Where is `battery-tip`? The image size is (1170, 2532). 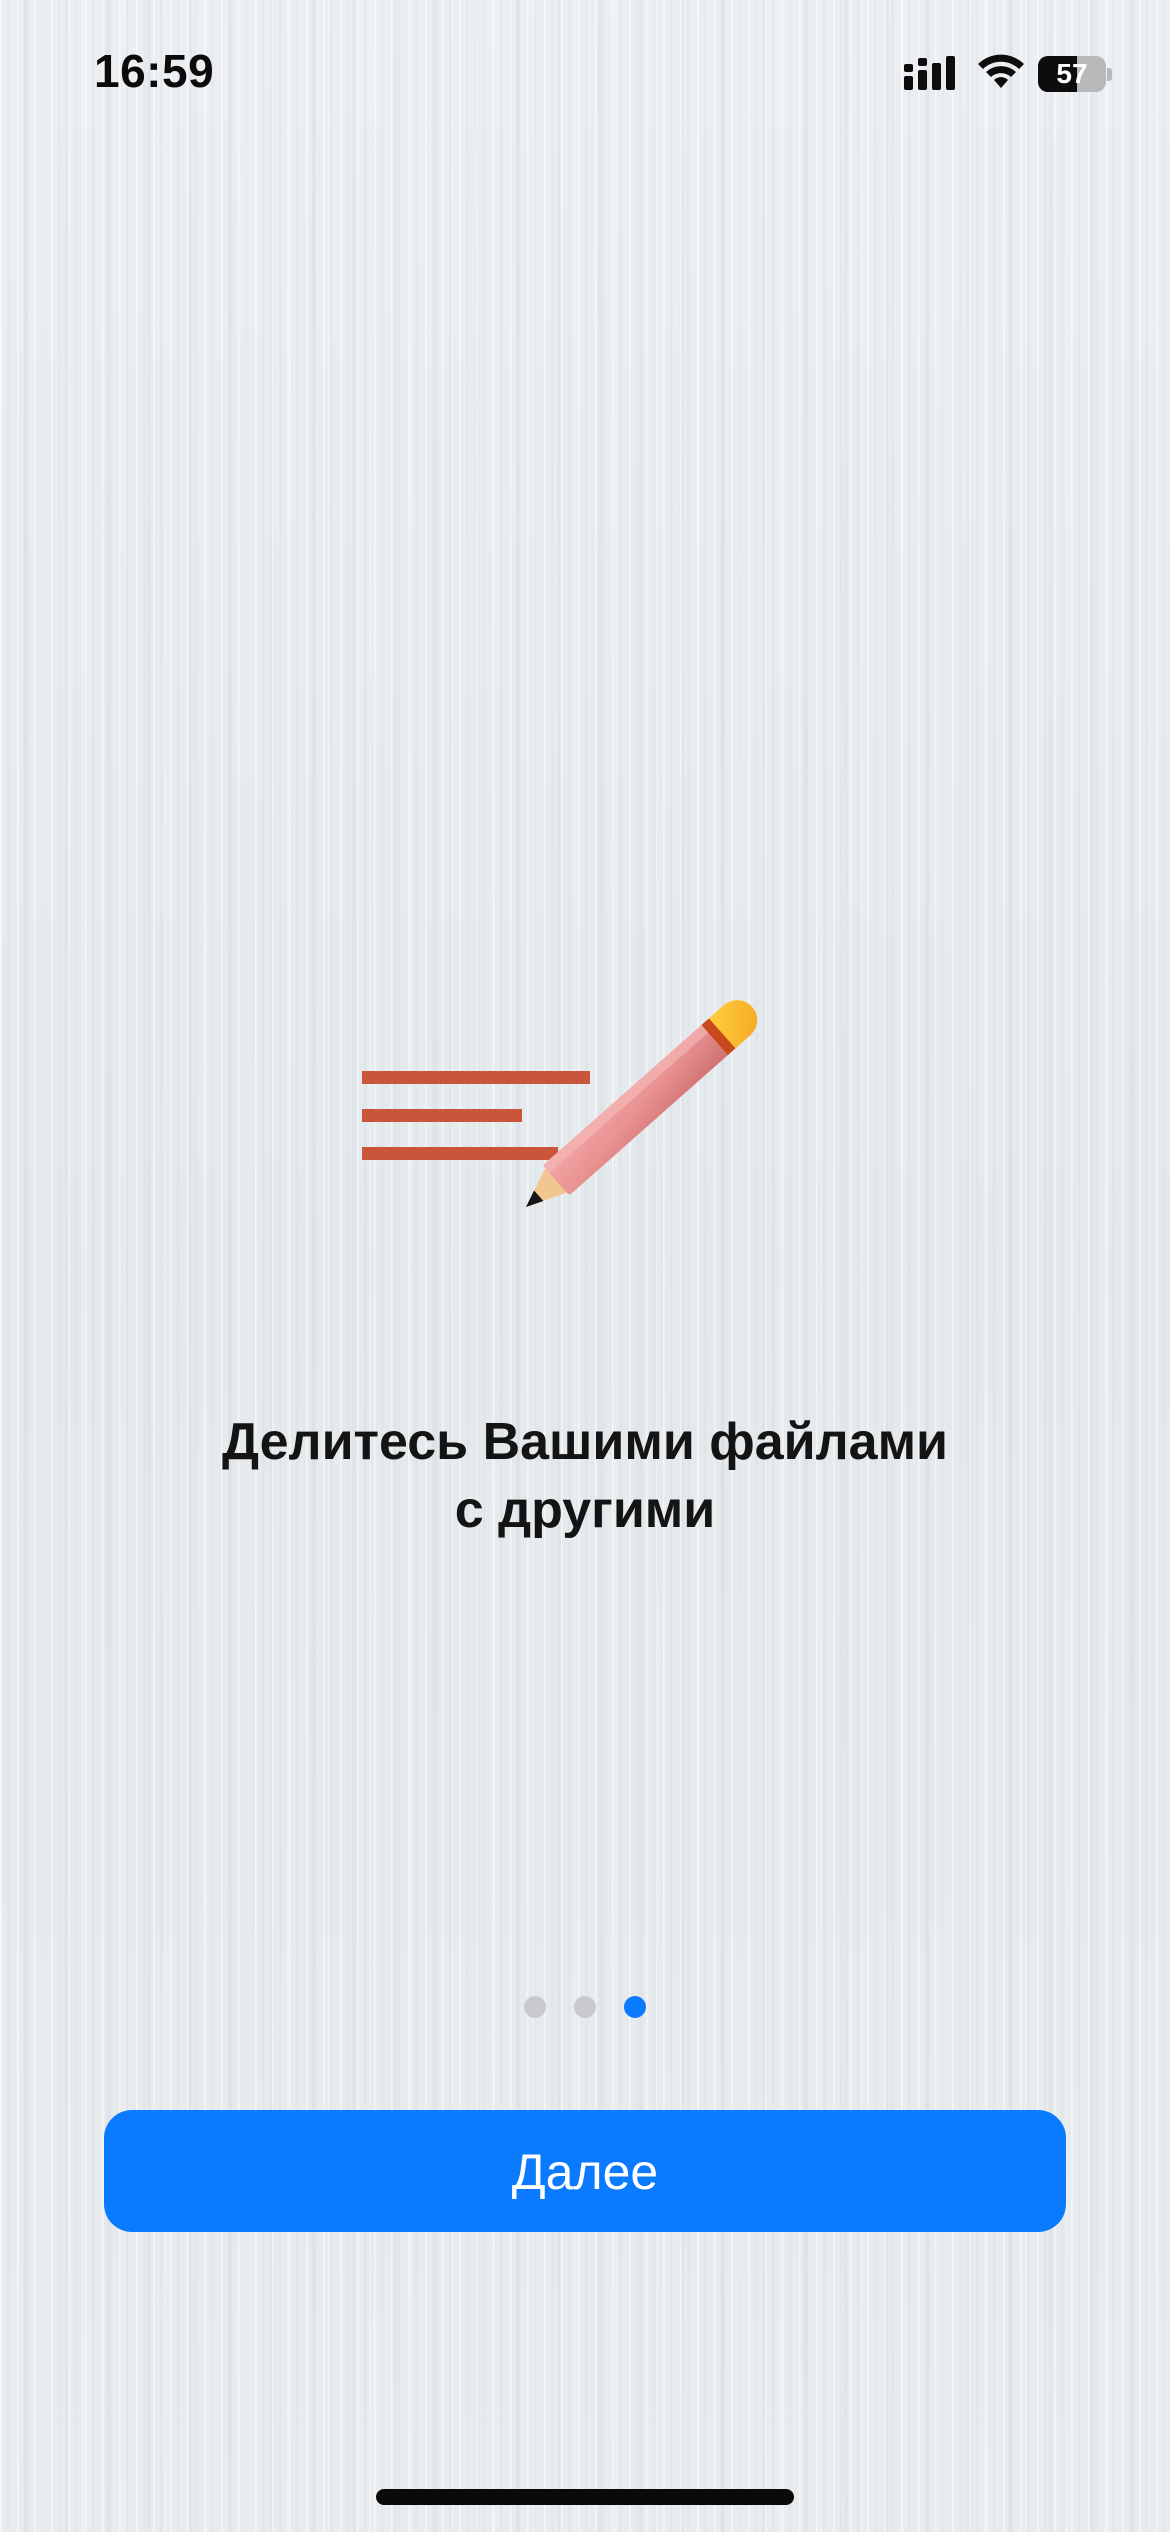
battery-tip is located at coordinates (1109, 74).